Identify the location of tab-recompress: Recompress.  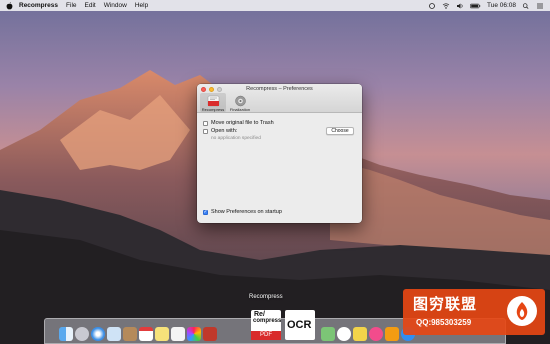
(213, 102).